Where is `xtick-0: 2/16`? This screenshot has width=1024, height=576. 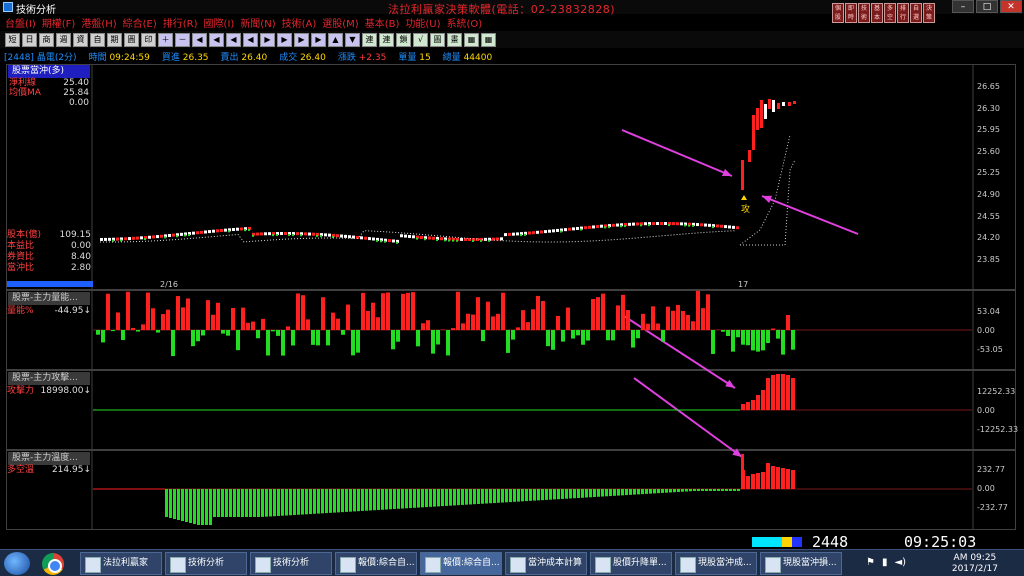 xtick-0: 2/16 is located at coordinates (169, 284).